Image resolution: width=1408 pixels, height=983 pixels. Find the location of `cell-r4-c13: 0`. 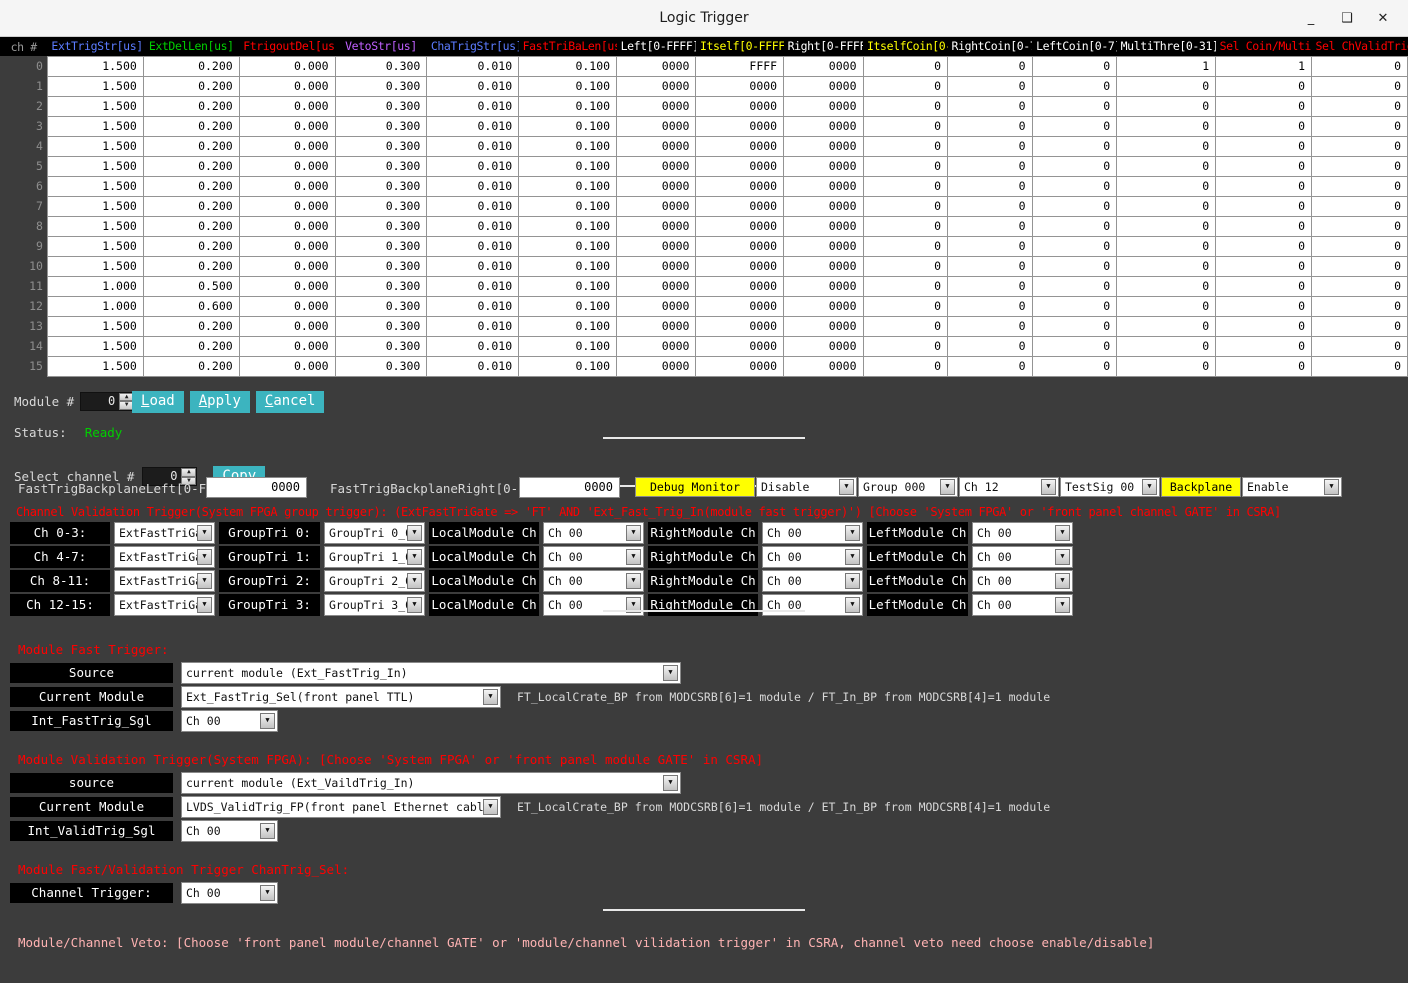

cell-r4-c13: 0 is located at coordinates (1264, 146).